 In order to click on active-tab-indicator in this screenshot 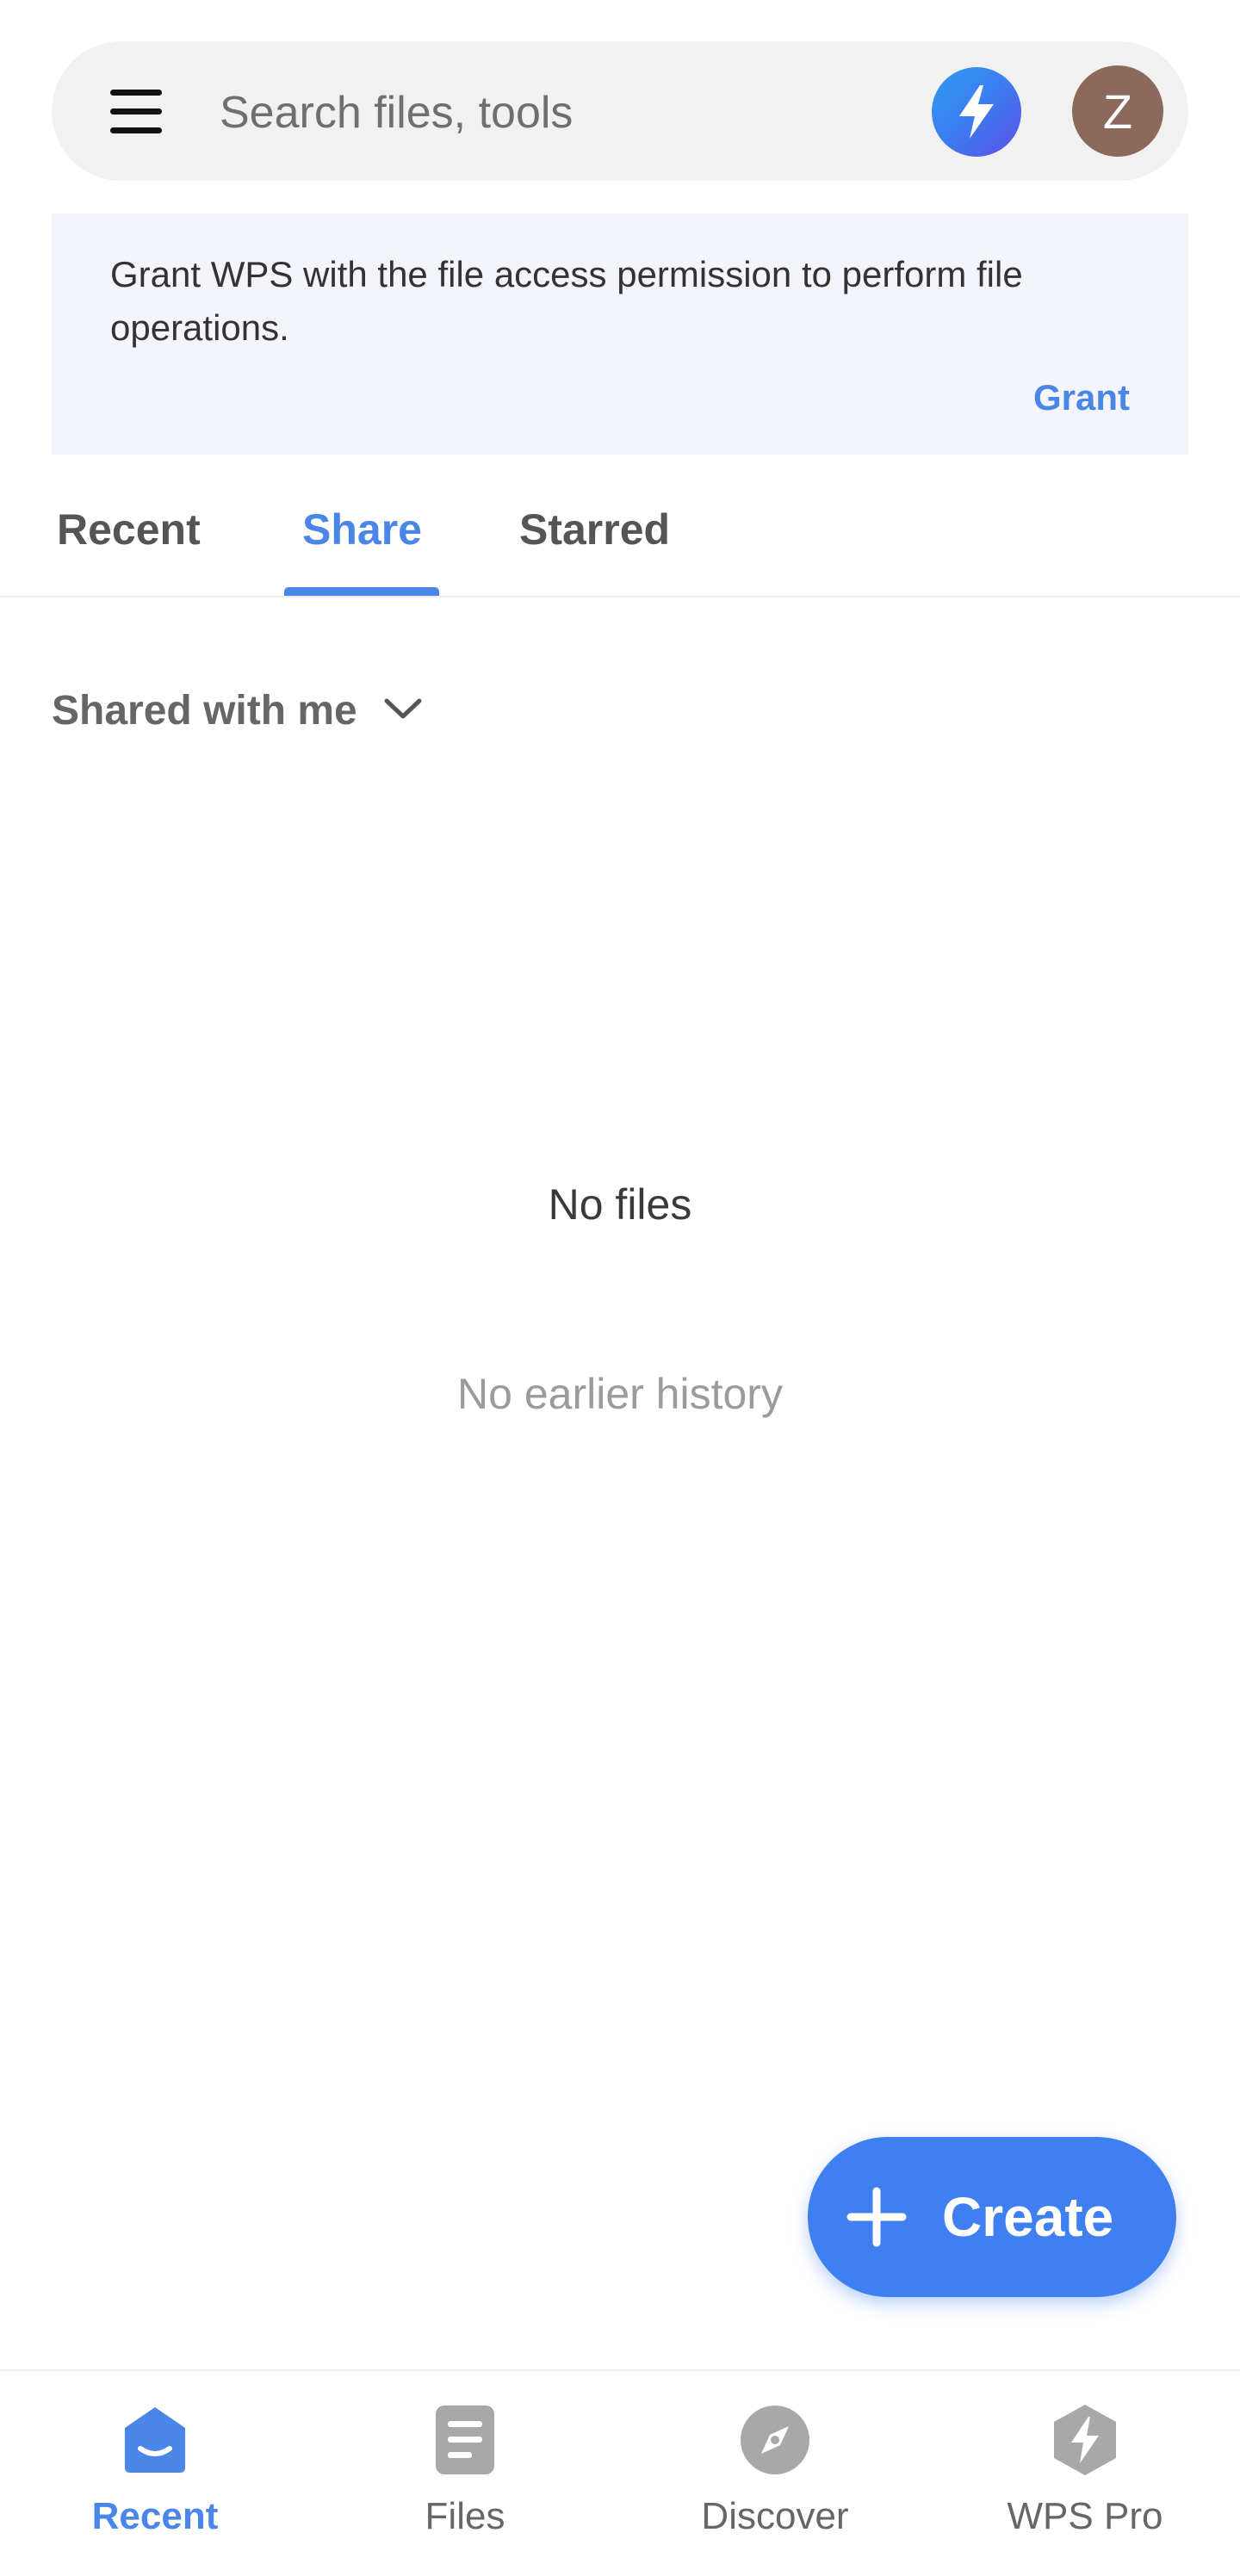, I will do `click(361, 592)`.